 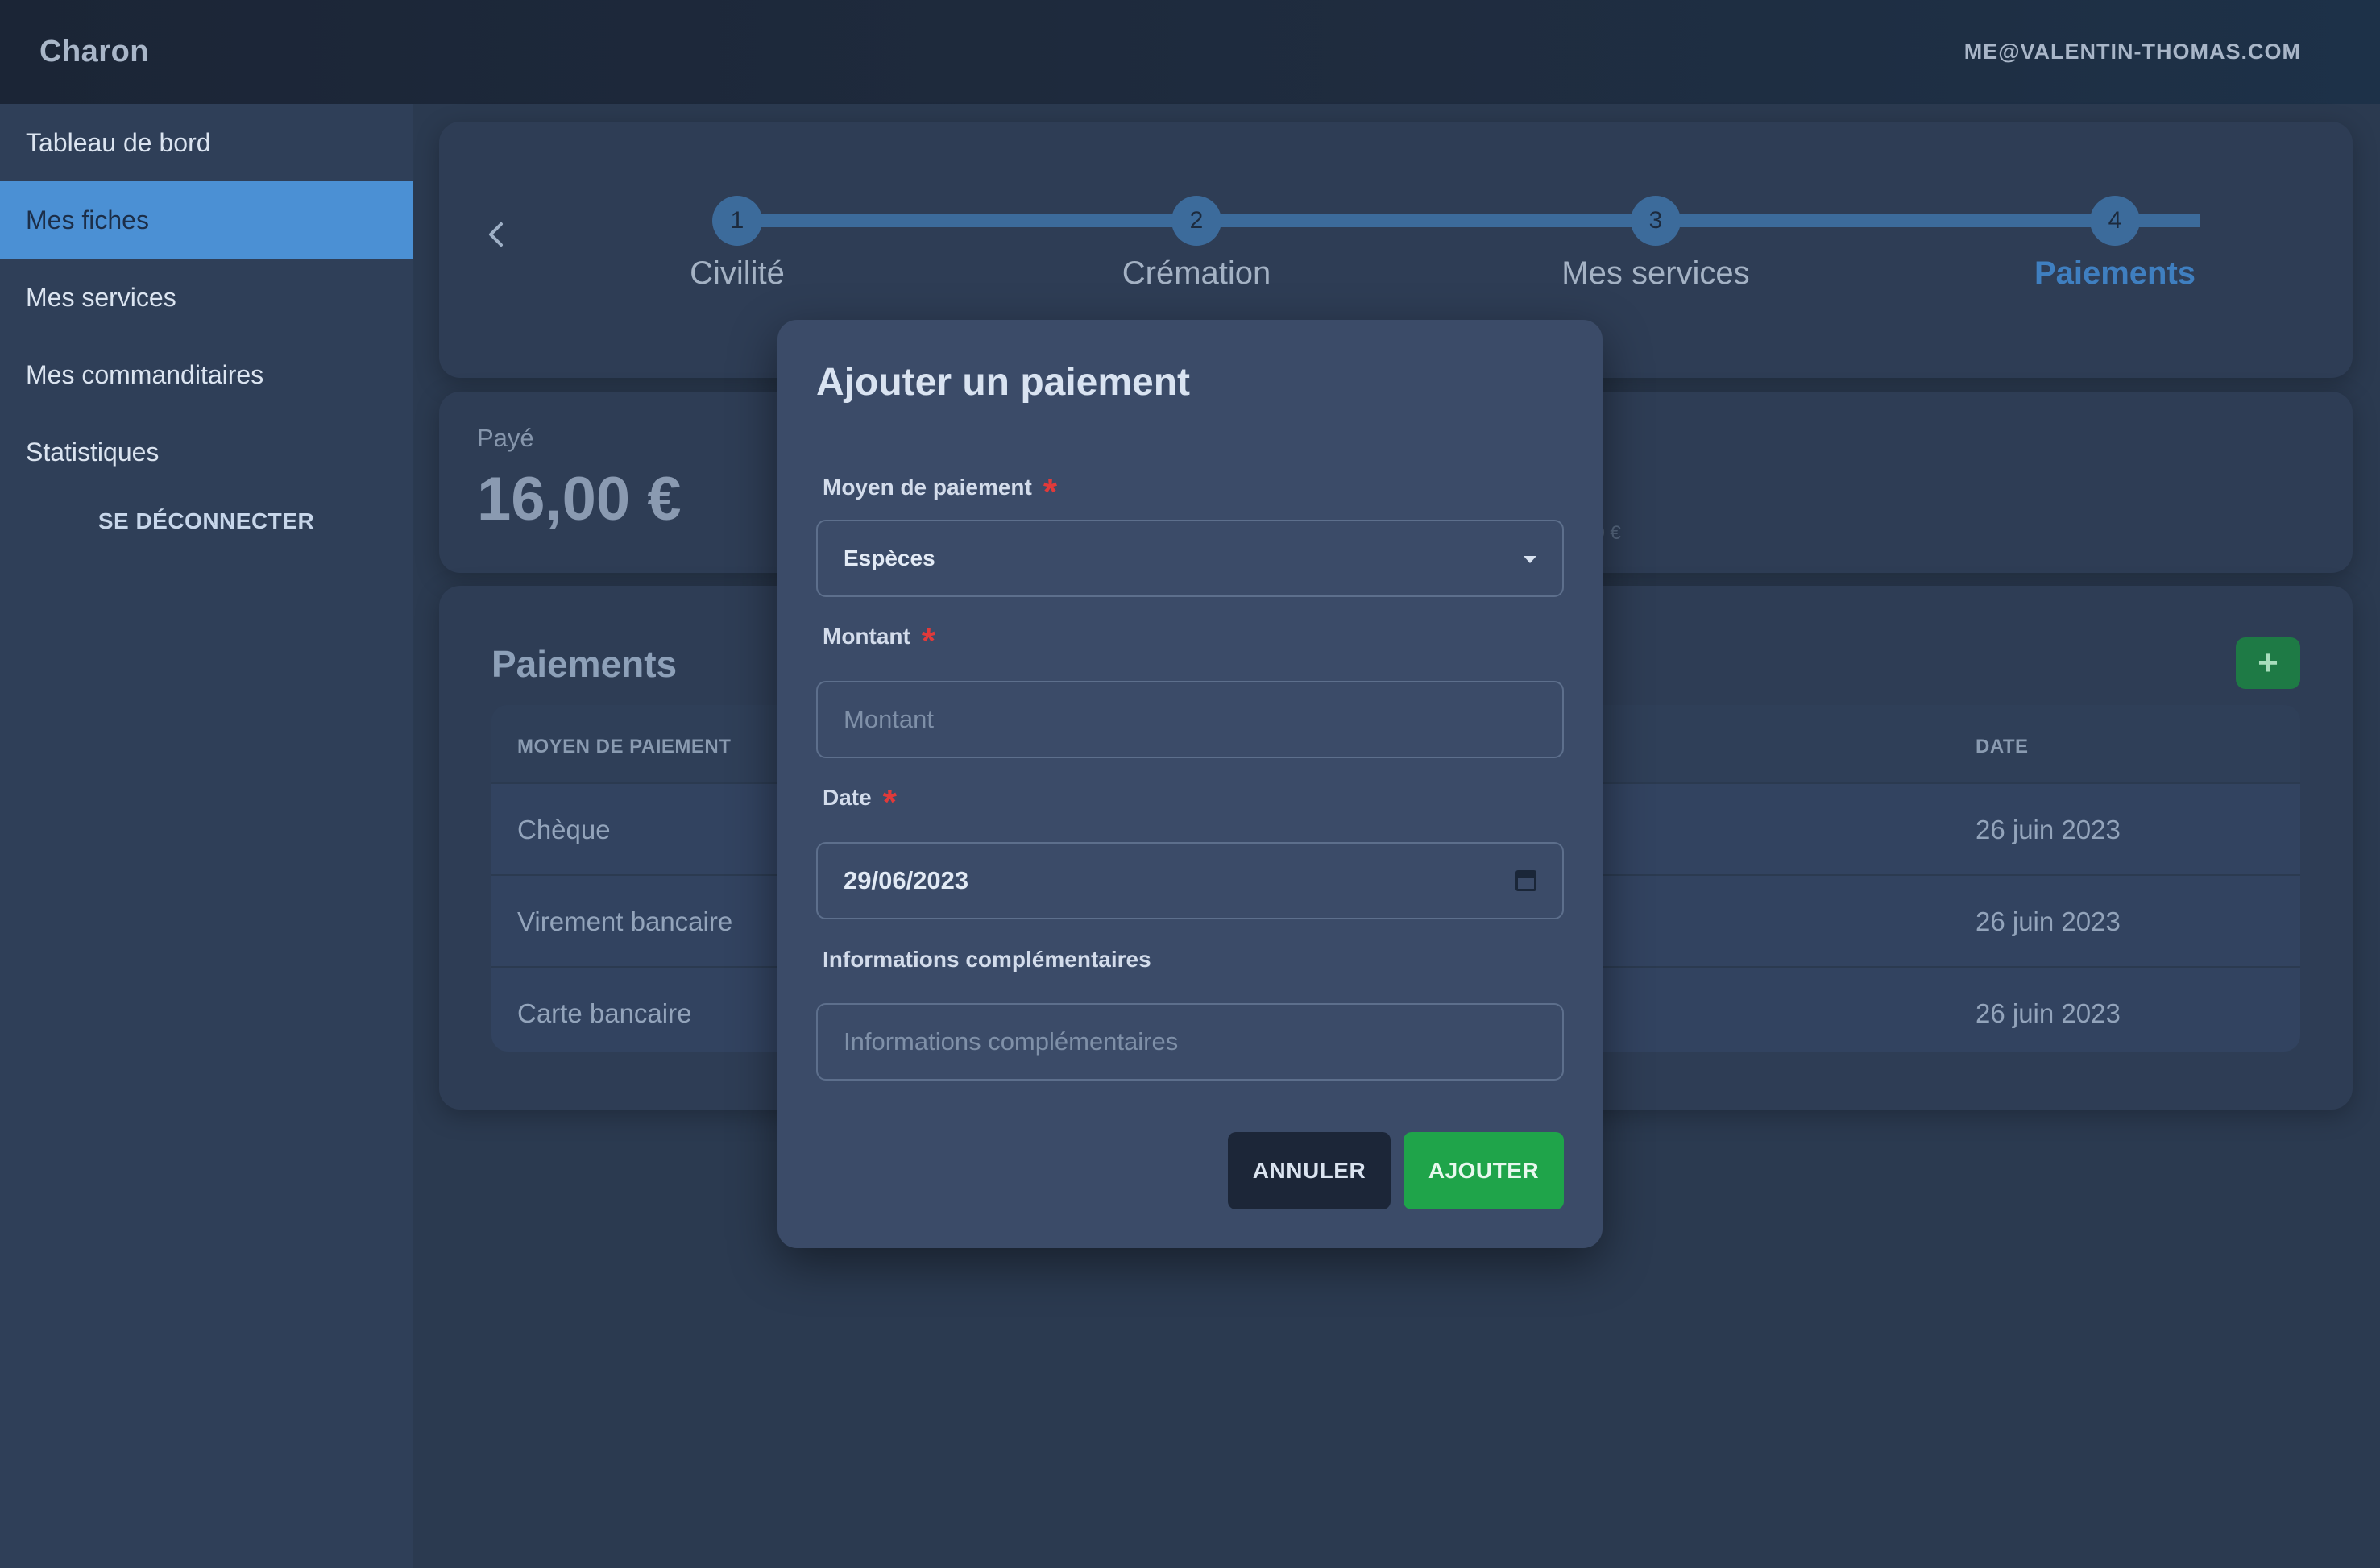 I want to click on column-header-method: MOYEN DE PAIEMENT, so click(x=624, y=746).